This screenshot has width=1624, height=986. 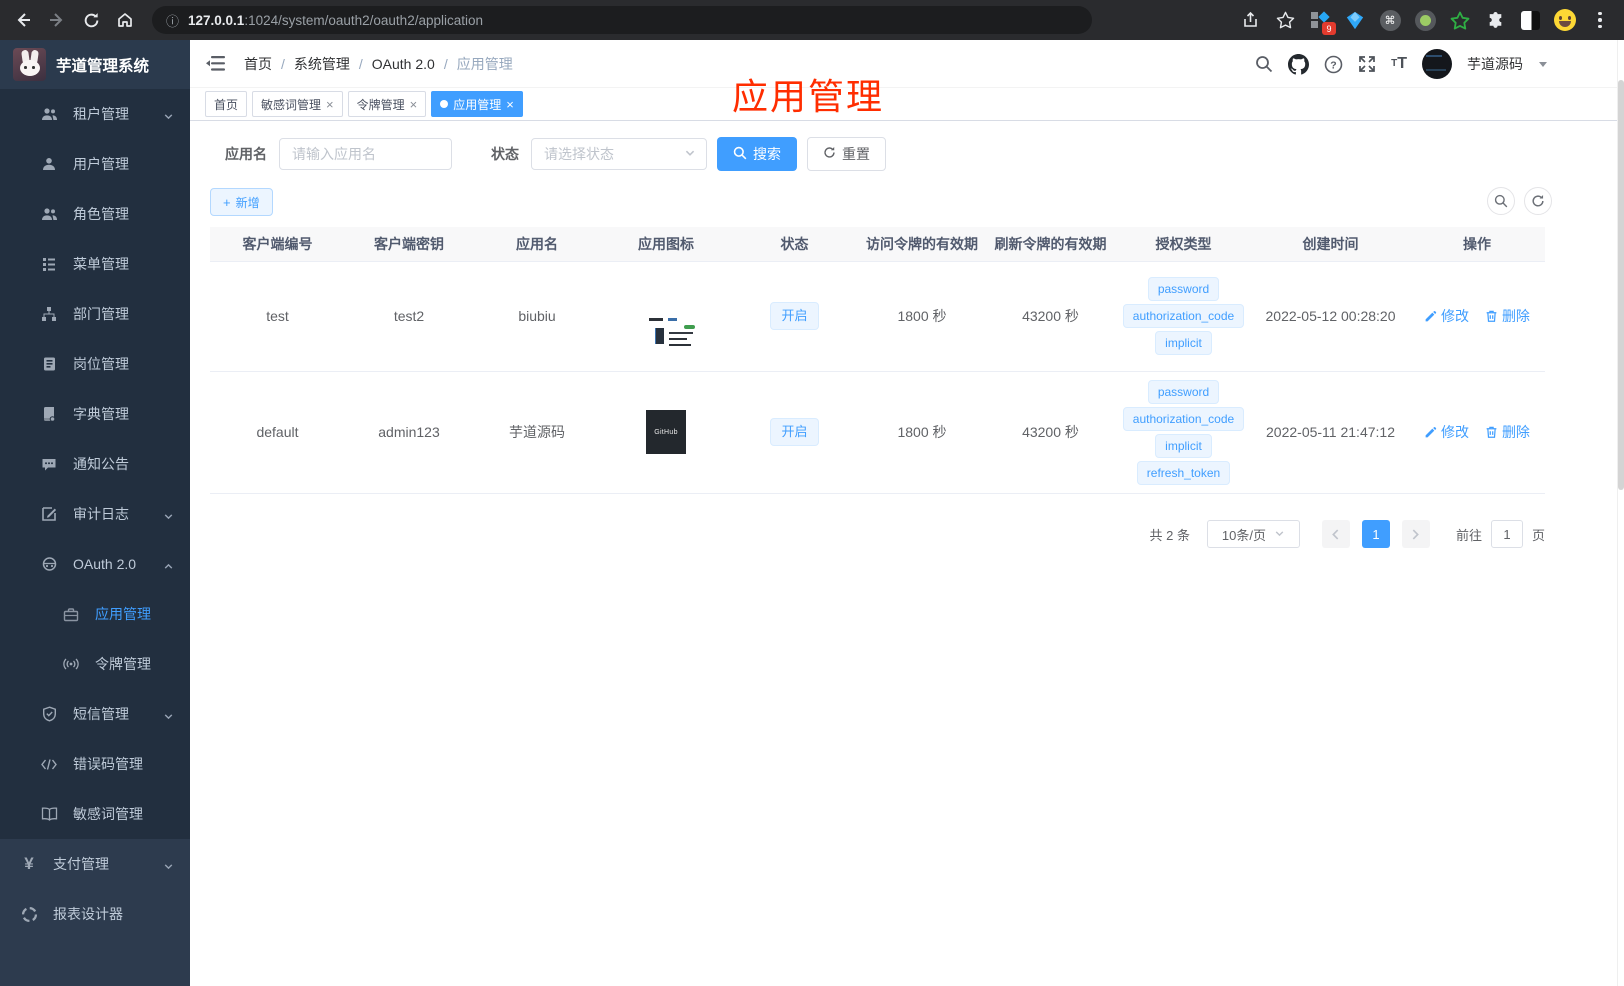 I want to click on help-icon: ?, so click(x=1333, y=64).